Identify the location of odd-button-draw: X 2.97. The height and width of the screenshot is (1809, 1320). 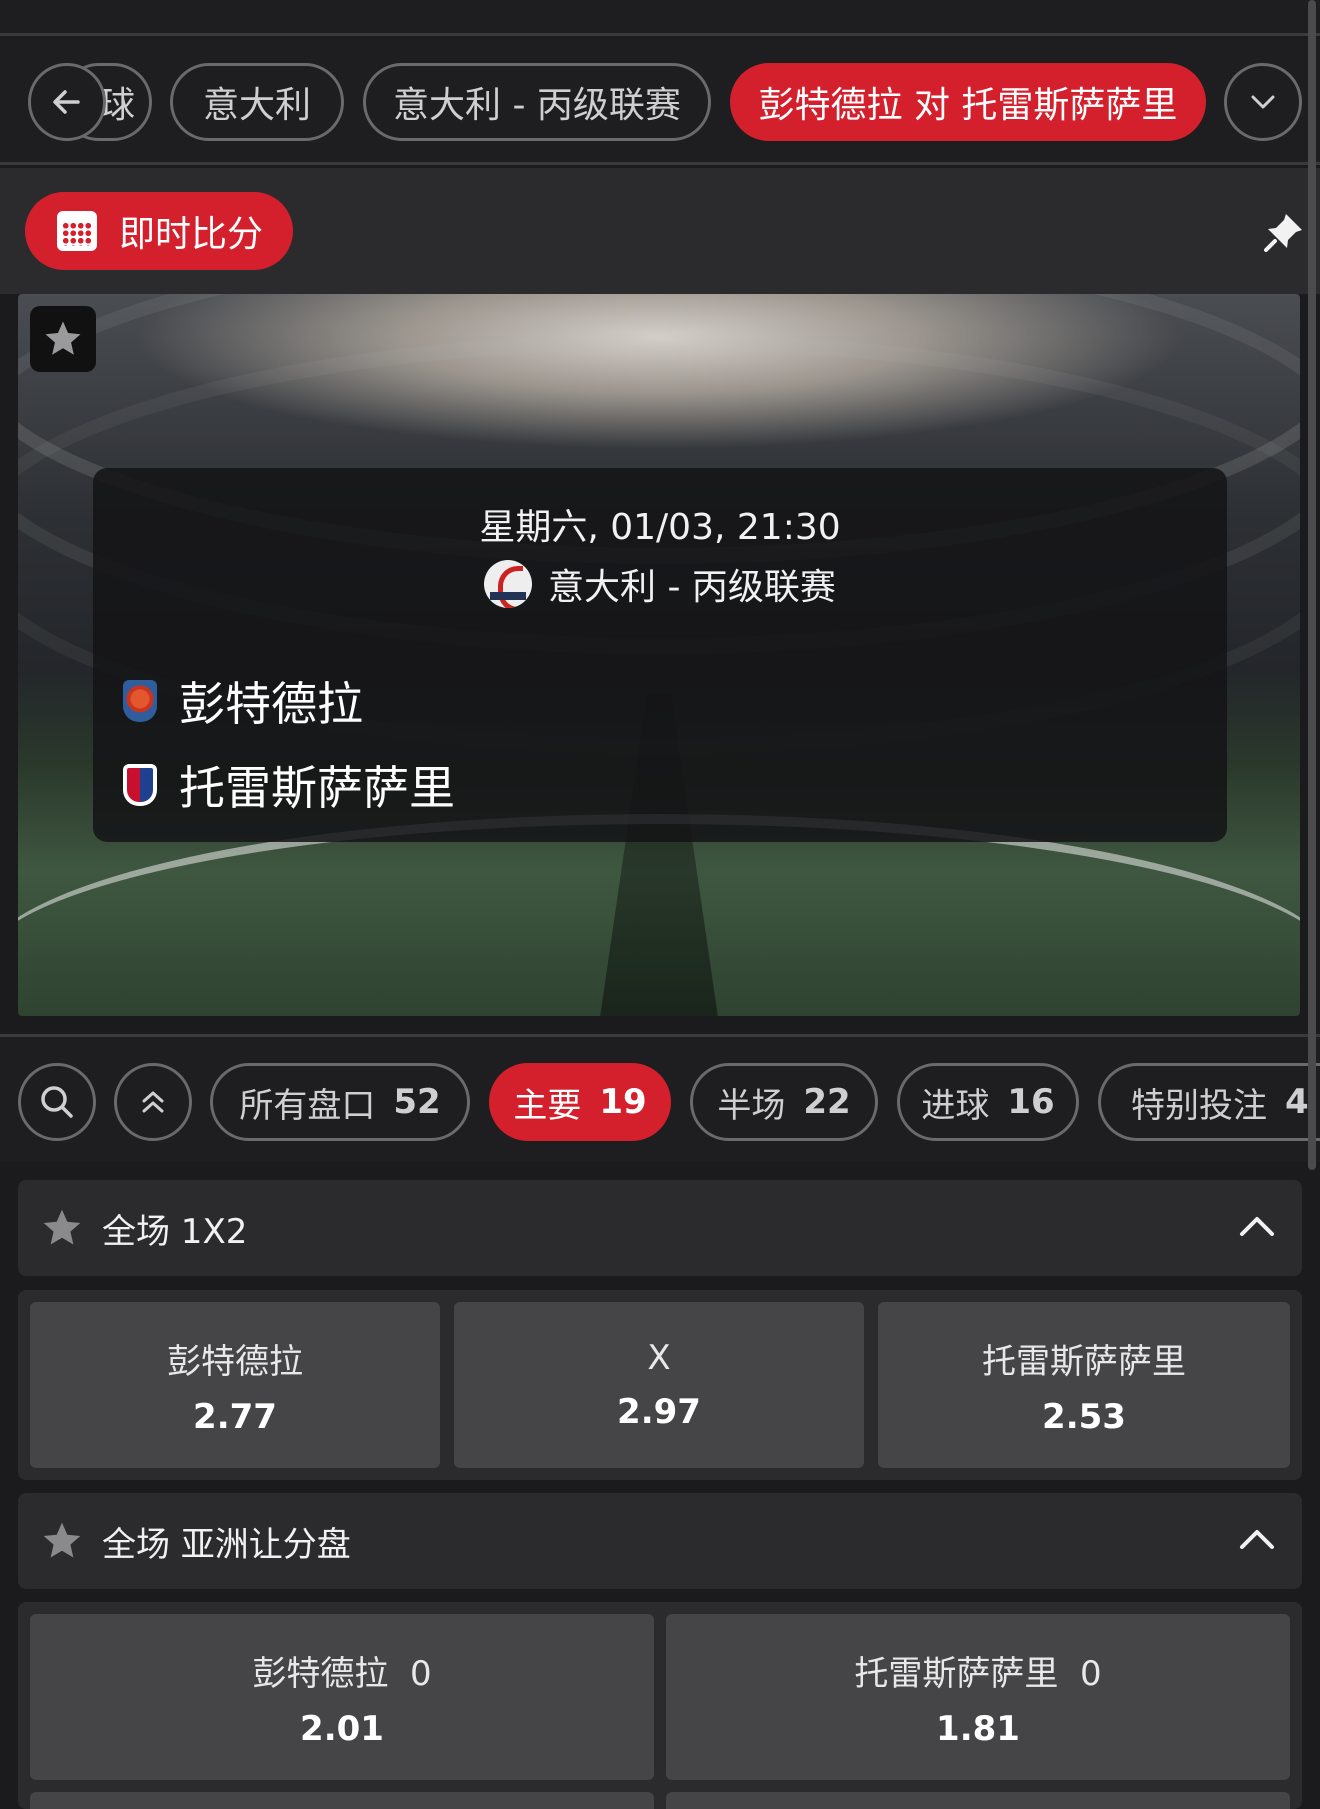
(659, 1385).